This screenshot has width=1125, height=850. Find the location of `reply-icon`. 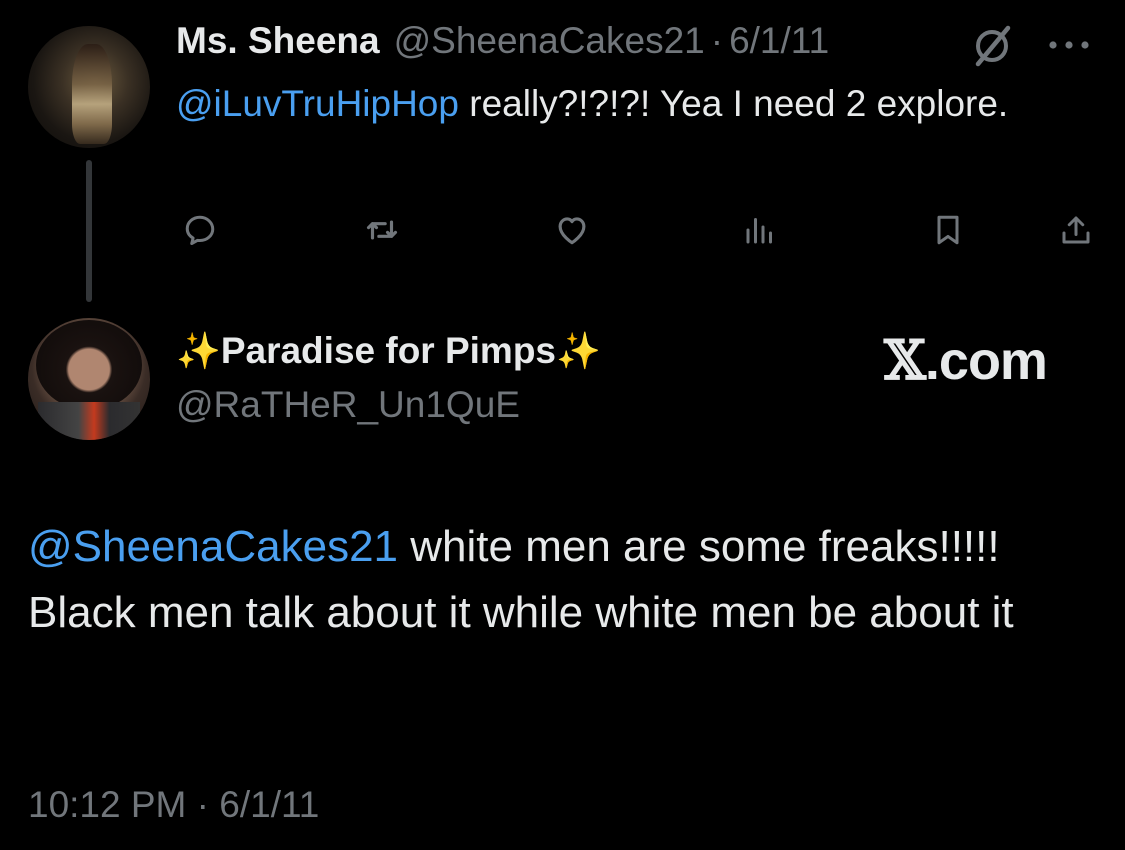

reply-icon is located at coordinates (200, 230).